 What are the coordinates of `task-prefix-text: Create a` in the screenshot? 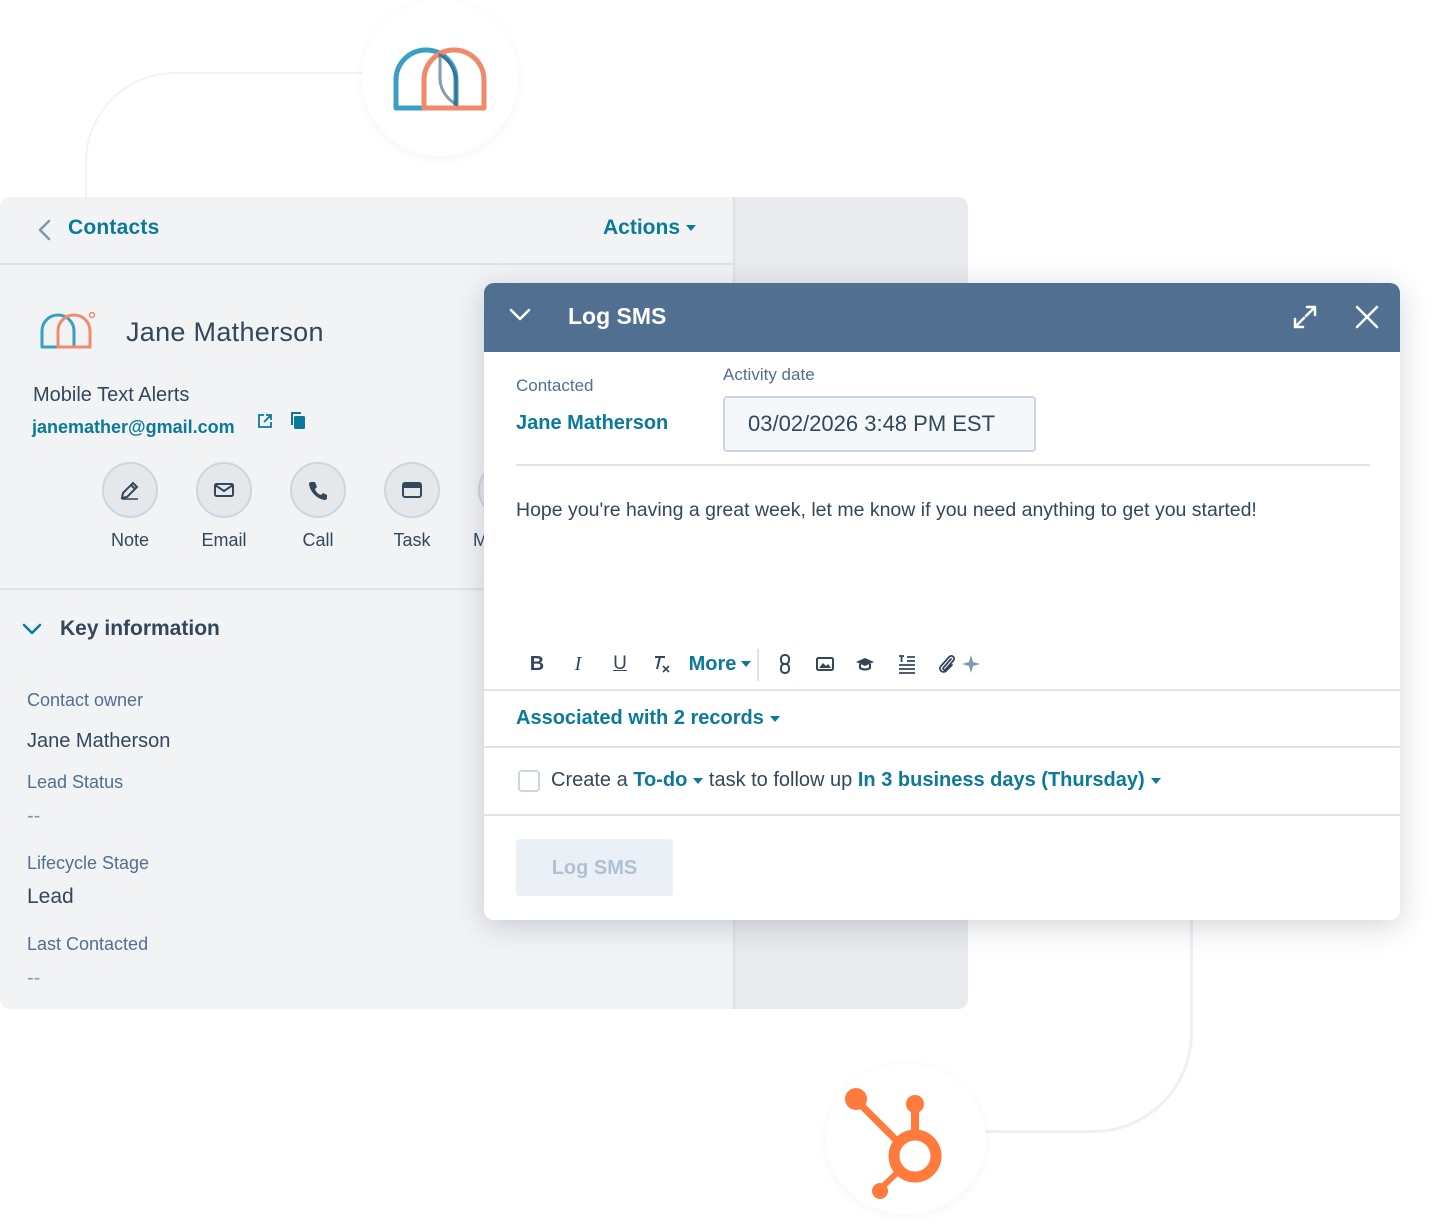 It's located at (589, 780).